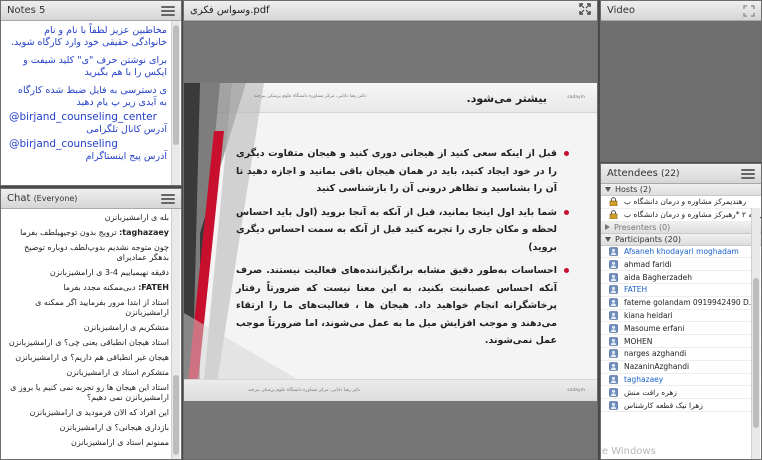 This screenshot has height=460, width=762. What do you see at coordinates (650, 392) in the screenshot?
I see `participant-name: زهره رافت منش` at bounding box center [650, 392].